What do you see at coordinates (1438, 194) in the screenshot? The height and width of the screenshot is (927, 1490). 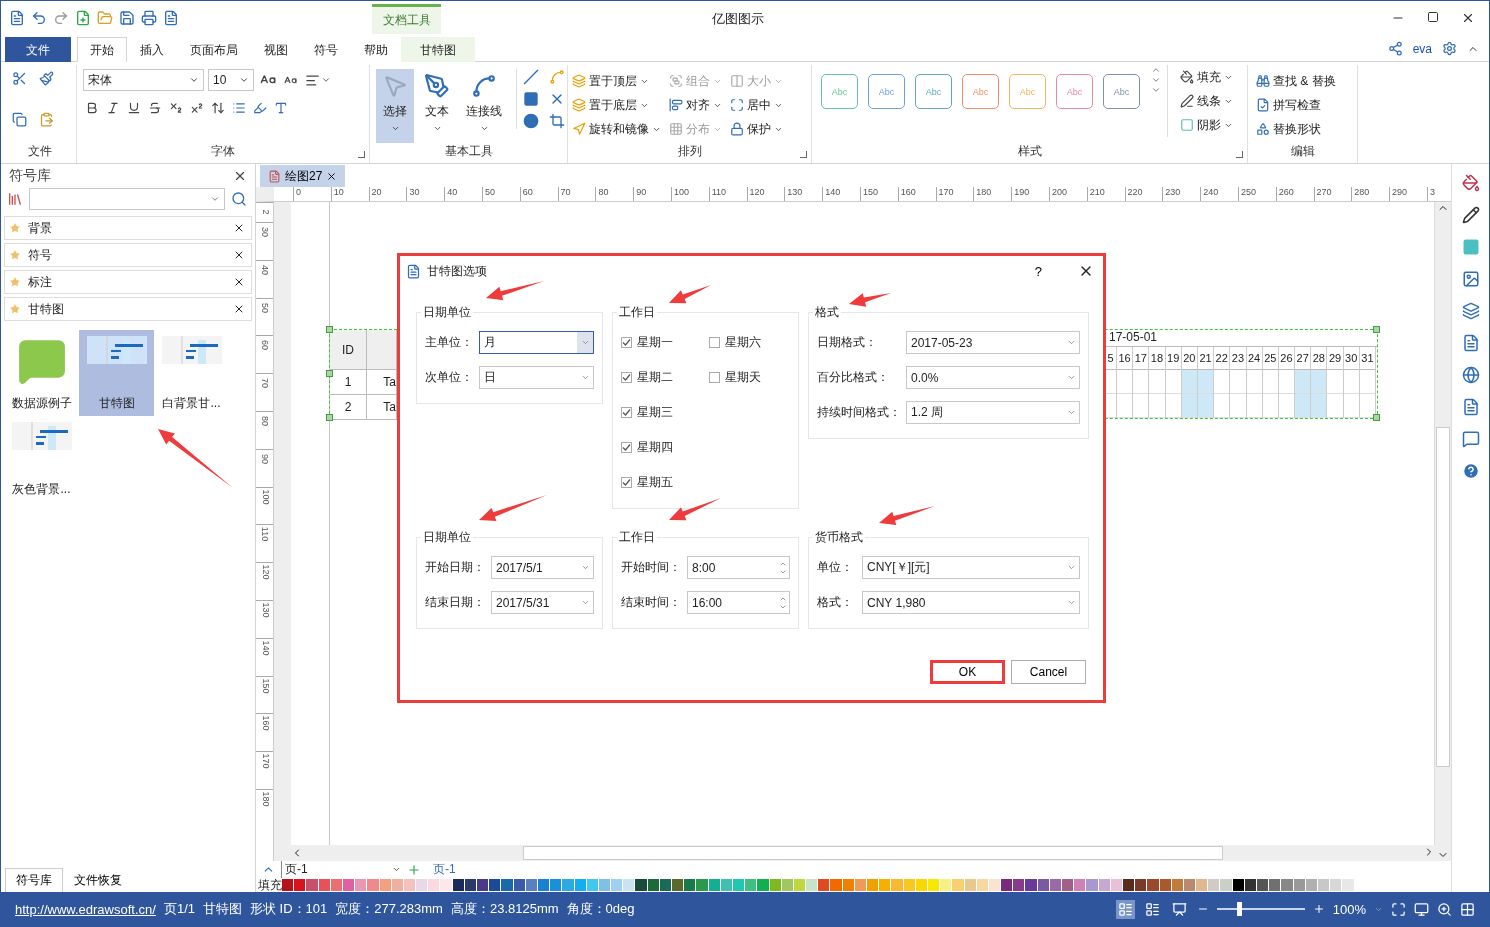 I see `ruler-label: 3` at bounding box center [1438, 194].